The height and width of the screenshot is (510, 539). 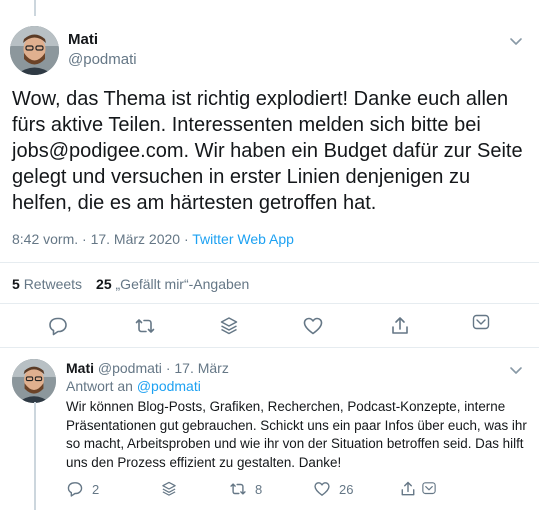 I want to click on thread-connector-bottom, so click(x=35, y=456).